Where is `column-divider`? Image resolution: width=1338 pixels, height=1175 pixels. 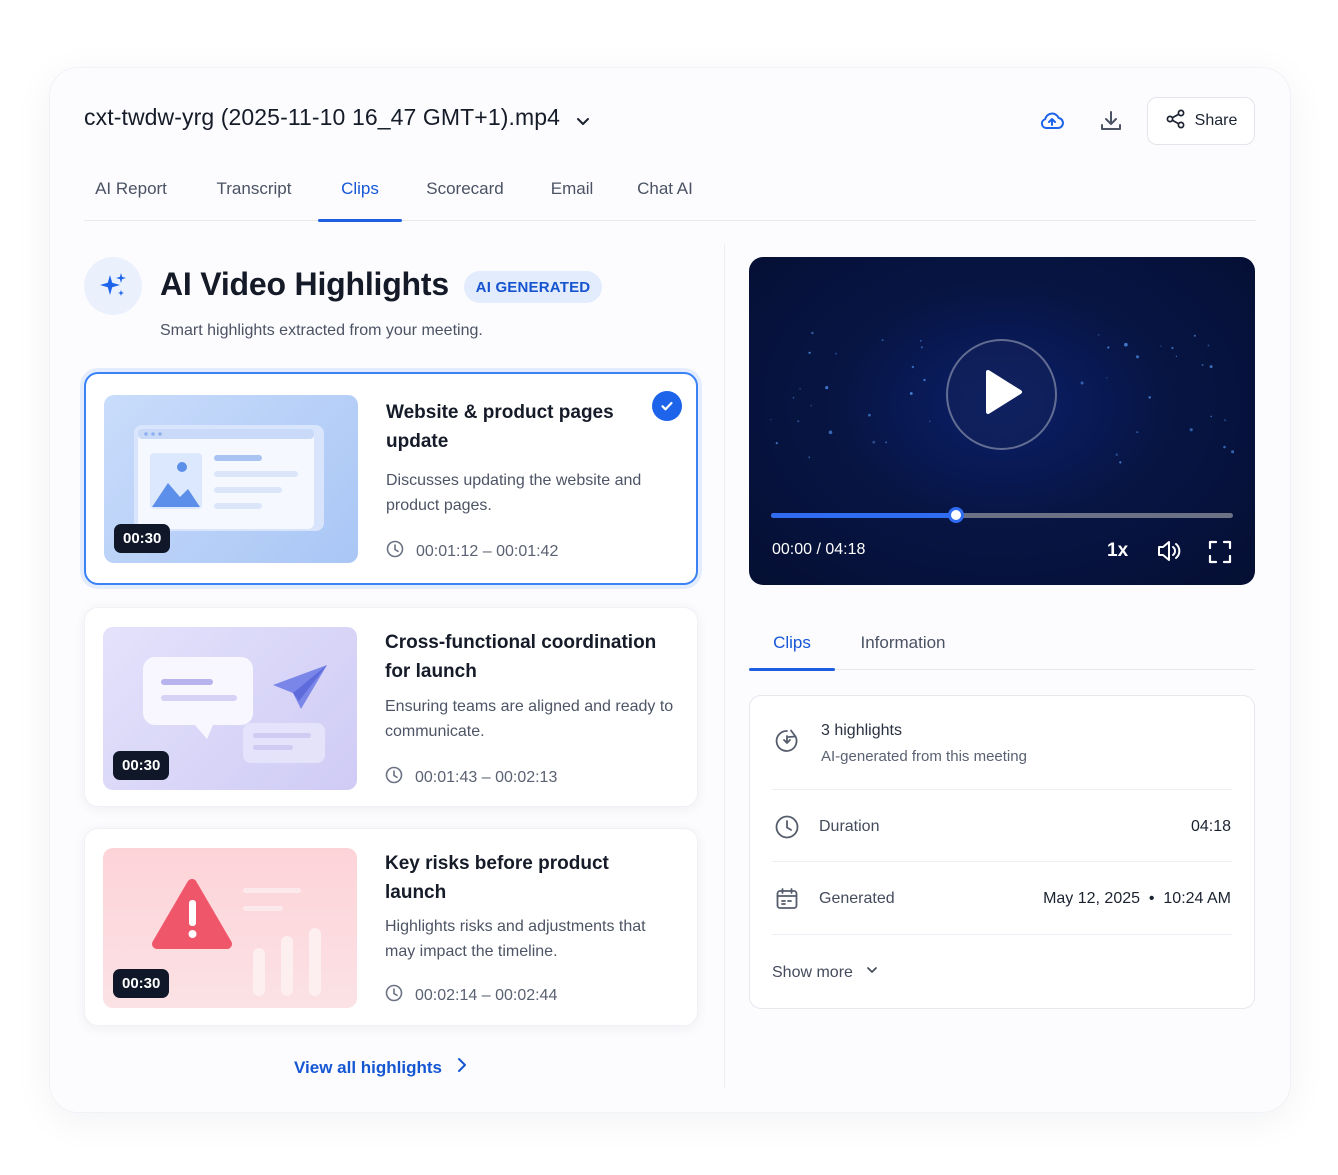
column-divider is located at coordinates (724, 666).